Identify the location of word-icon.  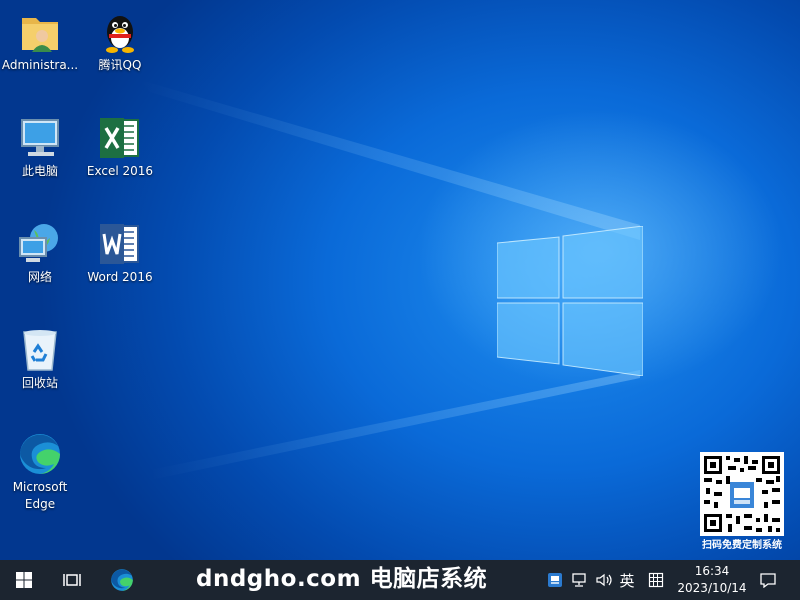
(119, 244).